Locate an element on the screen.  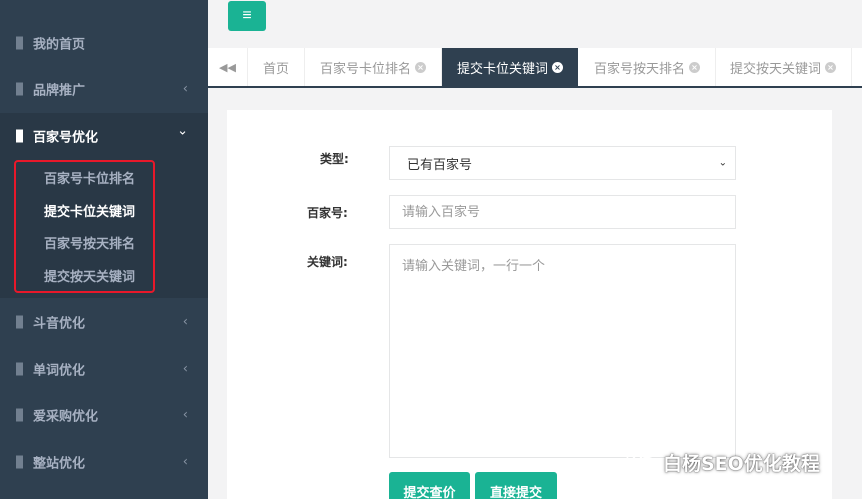
keywords-label: 关键词: is located at coordinates (327, 262).